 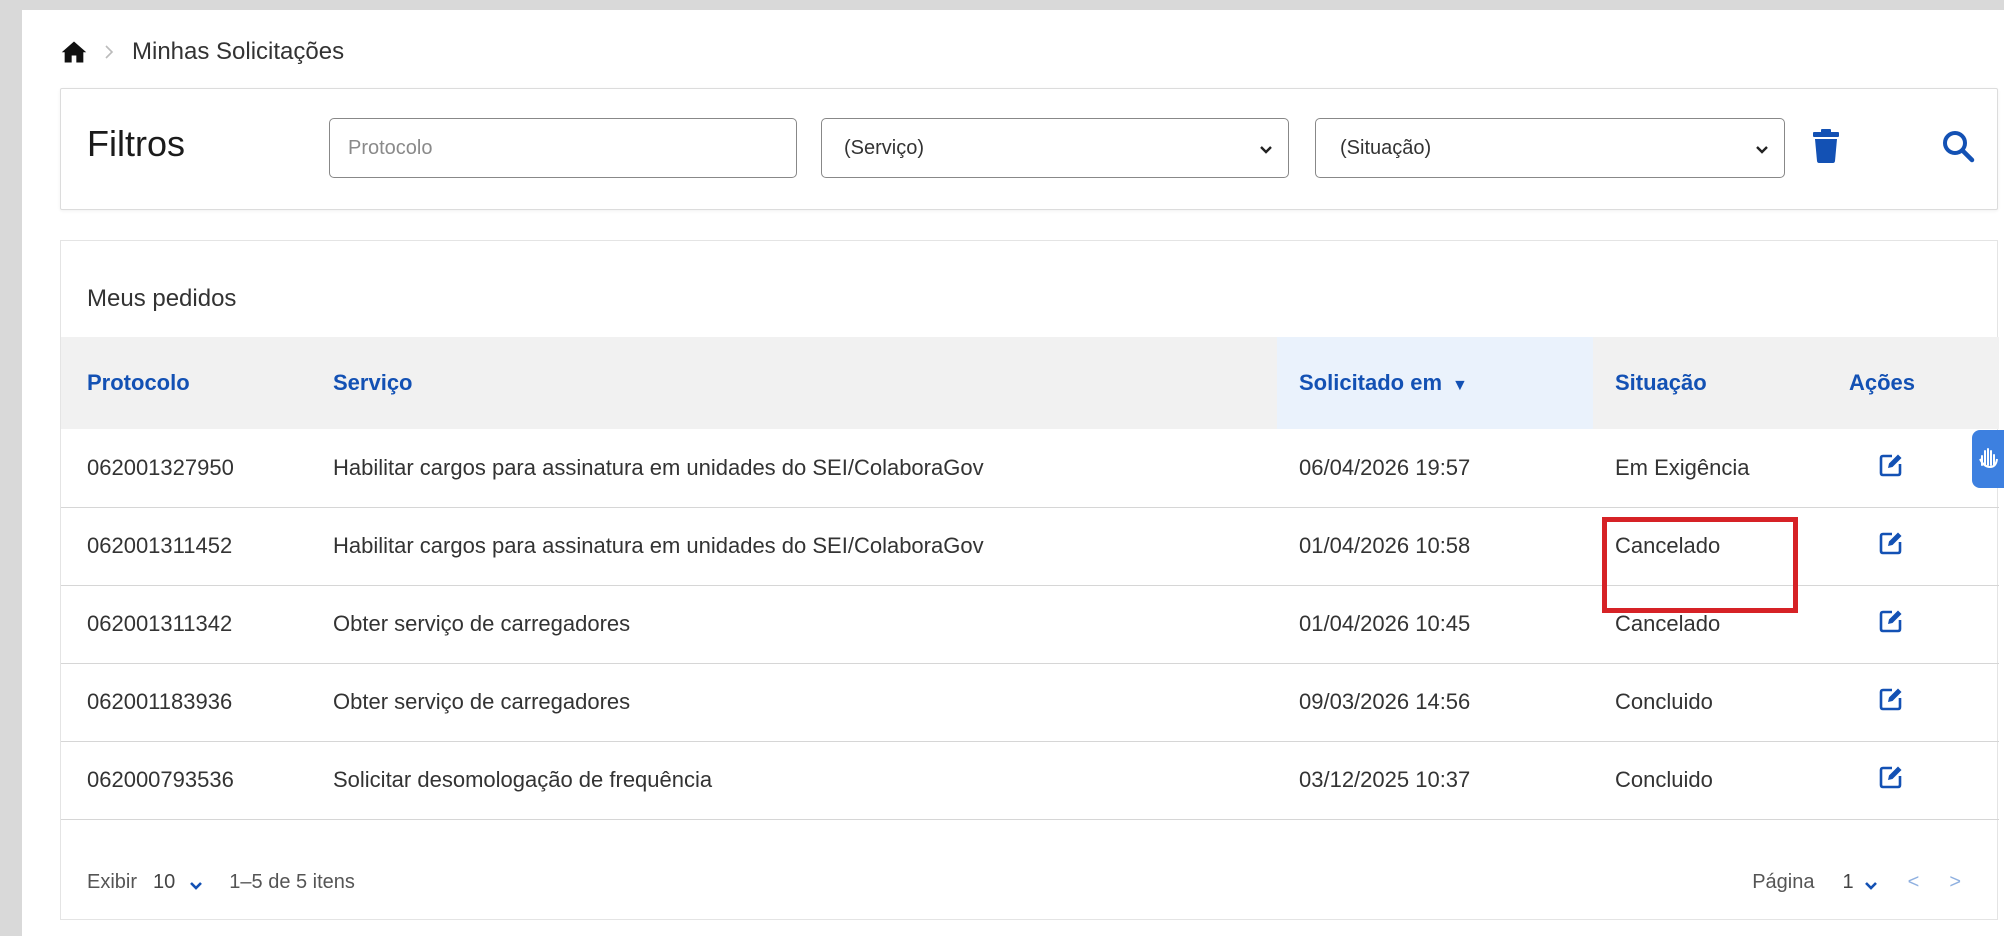 I want to click on cell-requested: 01/04/2026 10:45, so click(x=1385, y=623).